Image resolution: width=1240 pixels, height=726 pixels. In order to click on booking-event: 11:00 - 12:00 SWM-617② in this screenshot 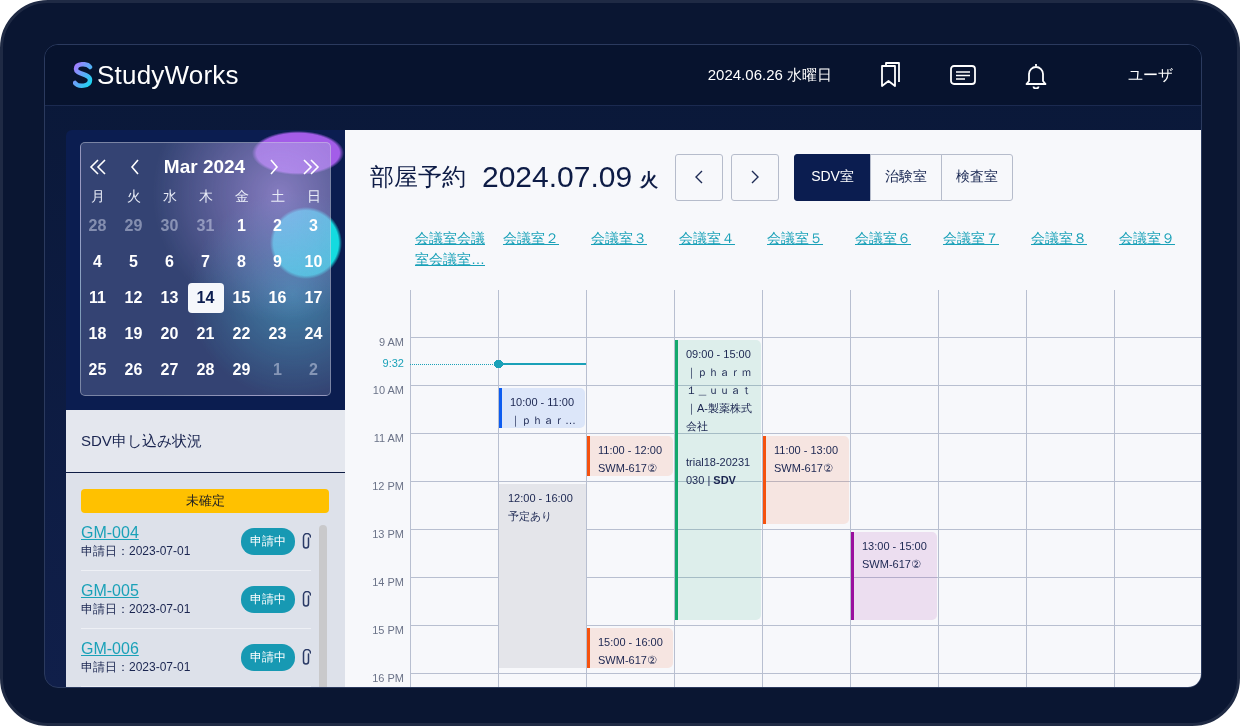, I will do `click(630, 456)`.